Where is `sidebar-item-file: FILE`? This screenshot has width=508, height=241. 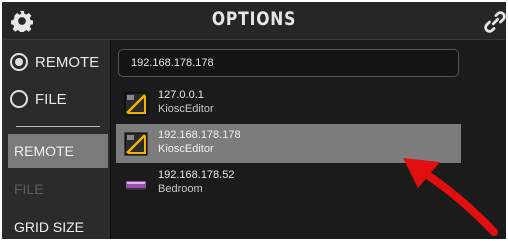 sidebar-item-file: FILE is located at coordinates (29, 189).